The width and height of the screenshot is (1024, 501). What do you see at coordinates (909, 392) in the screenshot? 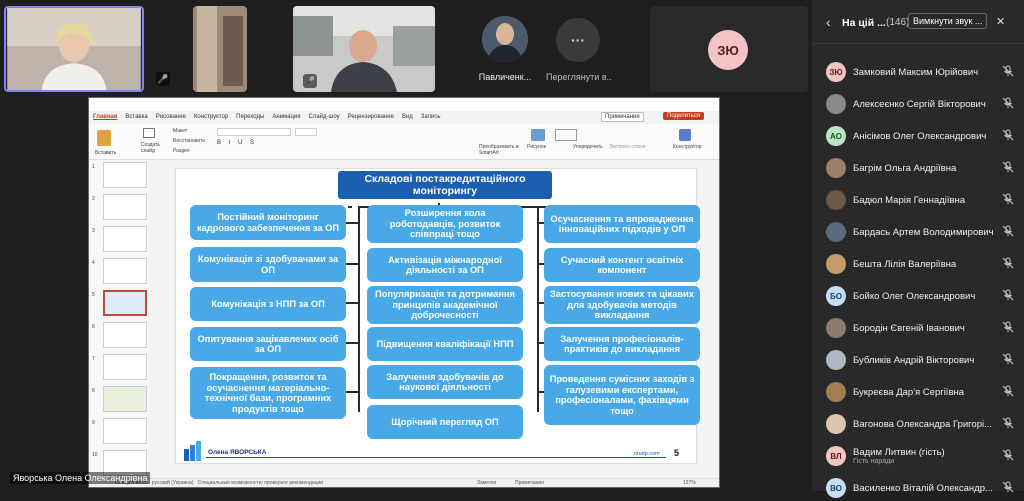
I see `participant-full-name: Букреєва Дар'я Сергіївна` at bounding box center [909, 392].